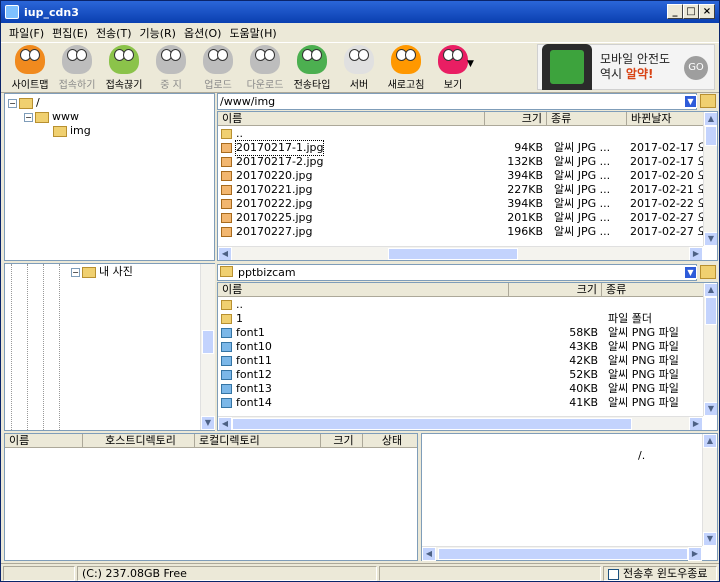 The height and width of the screenshot is (582, 720). What do you see at coordinates (109, 347) in the screenshot?
I see `local-tree-panel: − 내 사진 ▼` at bounding box center [109, 347].